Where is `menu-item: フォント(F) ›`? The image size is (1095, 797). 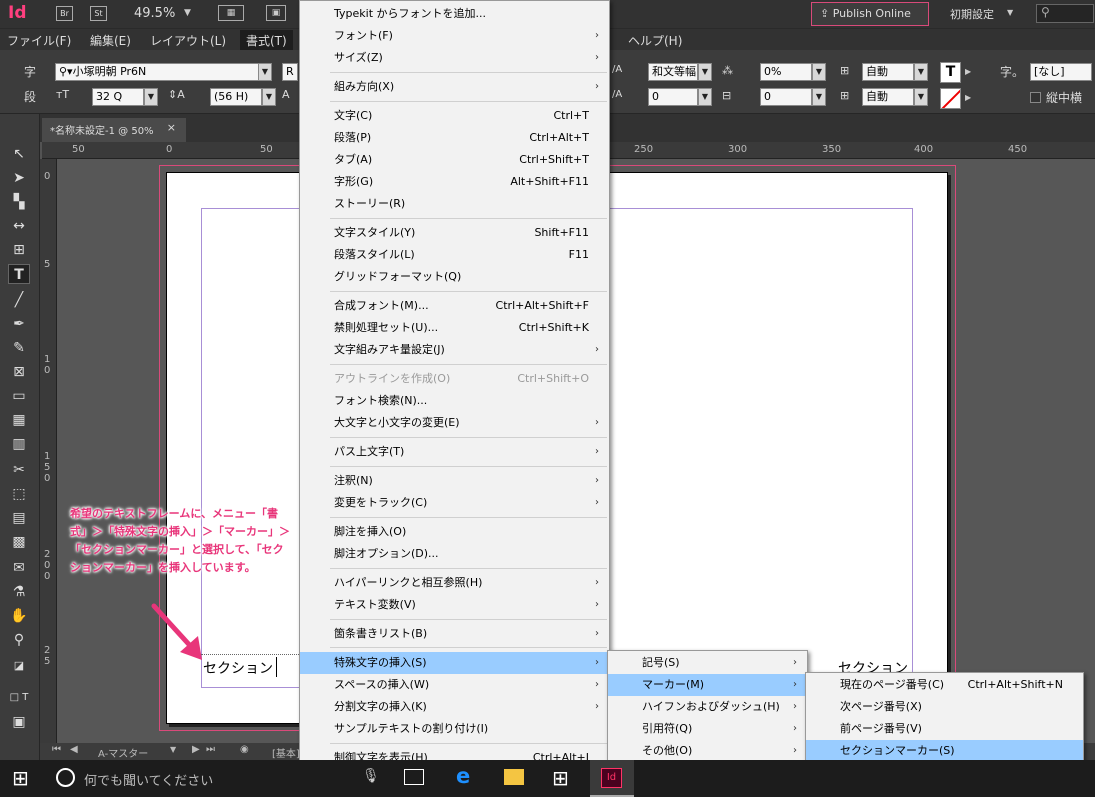 menu-item: フォント(F) › is located at coordinates (454, 36).